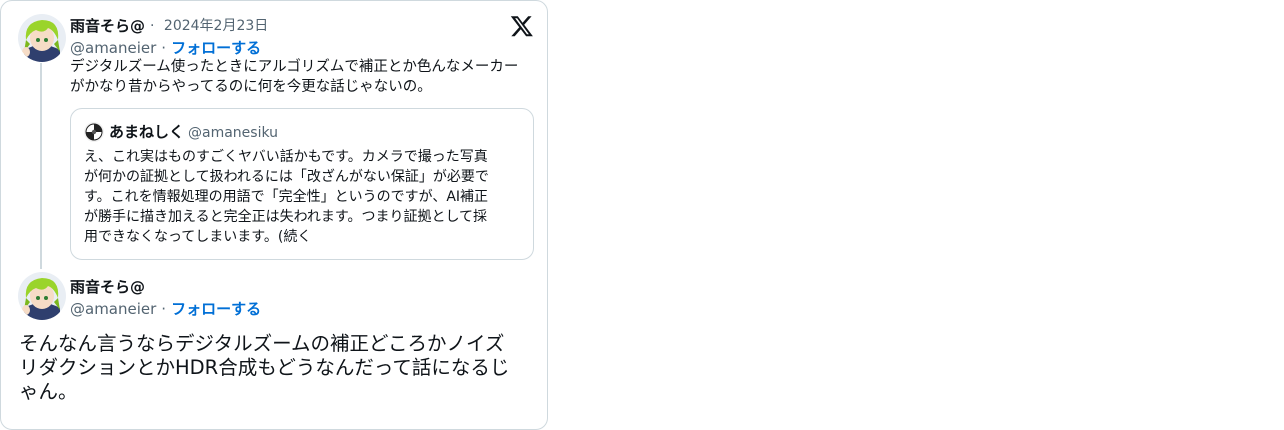 This screenshot has width=1284, height=430. Describe the element at coordinates (286, 177) in the screenshot. I see `quoted-text-line: が何かの証拠として扱われるには「改ざんがない保証」が必要で` at that location.